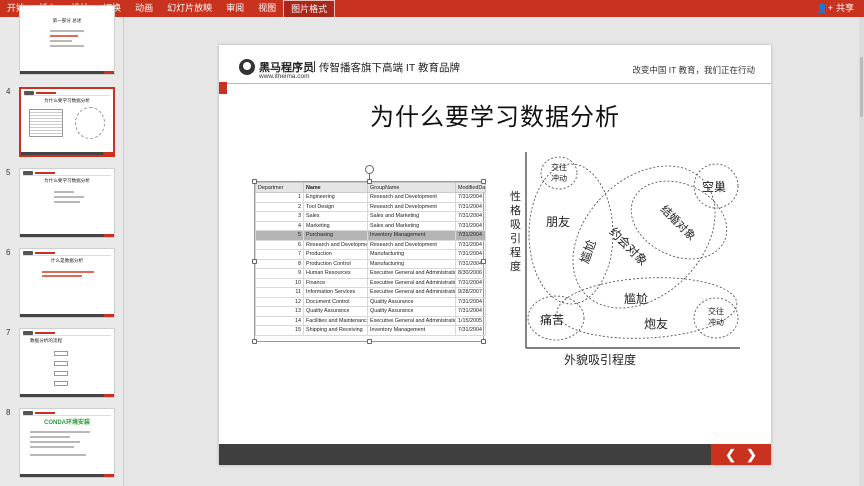  What do you see at coordinates (235, 8) in the screenshot?
I see `tab-review: 审阅` at bounding box center [235, 8].